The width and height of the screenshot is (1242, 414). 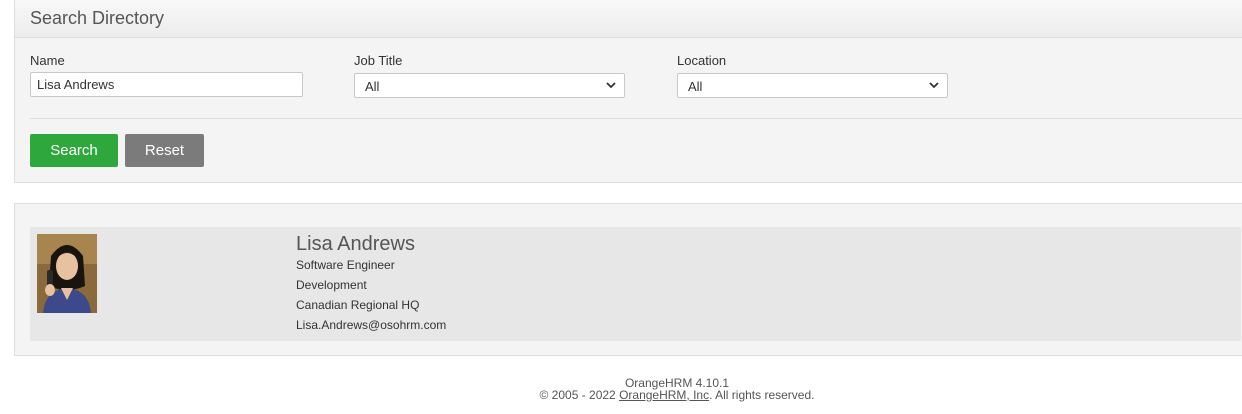 I want to click on employee-job-title: Software Engineer, so click(x=345, y=265).